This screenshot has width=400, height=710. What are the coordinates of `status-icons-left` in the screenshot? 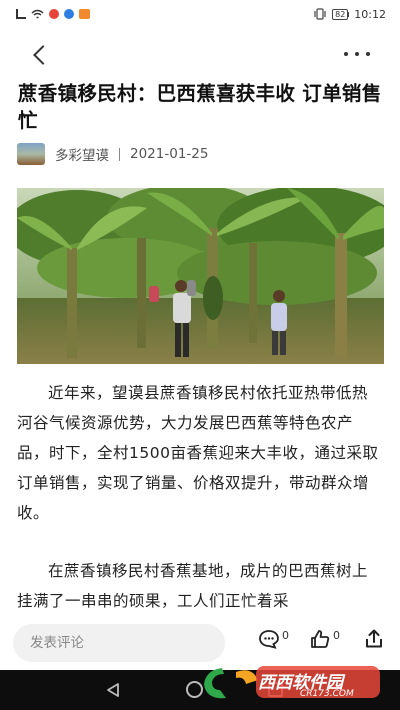 It's located at (53, 14).